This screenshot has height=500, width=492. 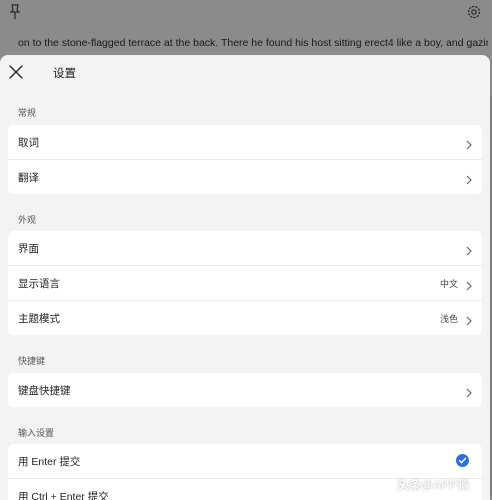 What do you see at coordinates (44, 391) in the screenshot?
I see `settings-item-label: 键盘快捷键` at bounding box center [44, 391].